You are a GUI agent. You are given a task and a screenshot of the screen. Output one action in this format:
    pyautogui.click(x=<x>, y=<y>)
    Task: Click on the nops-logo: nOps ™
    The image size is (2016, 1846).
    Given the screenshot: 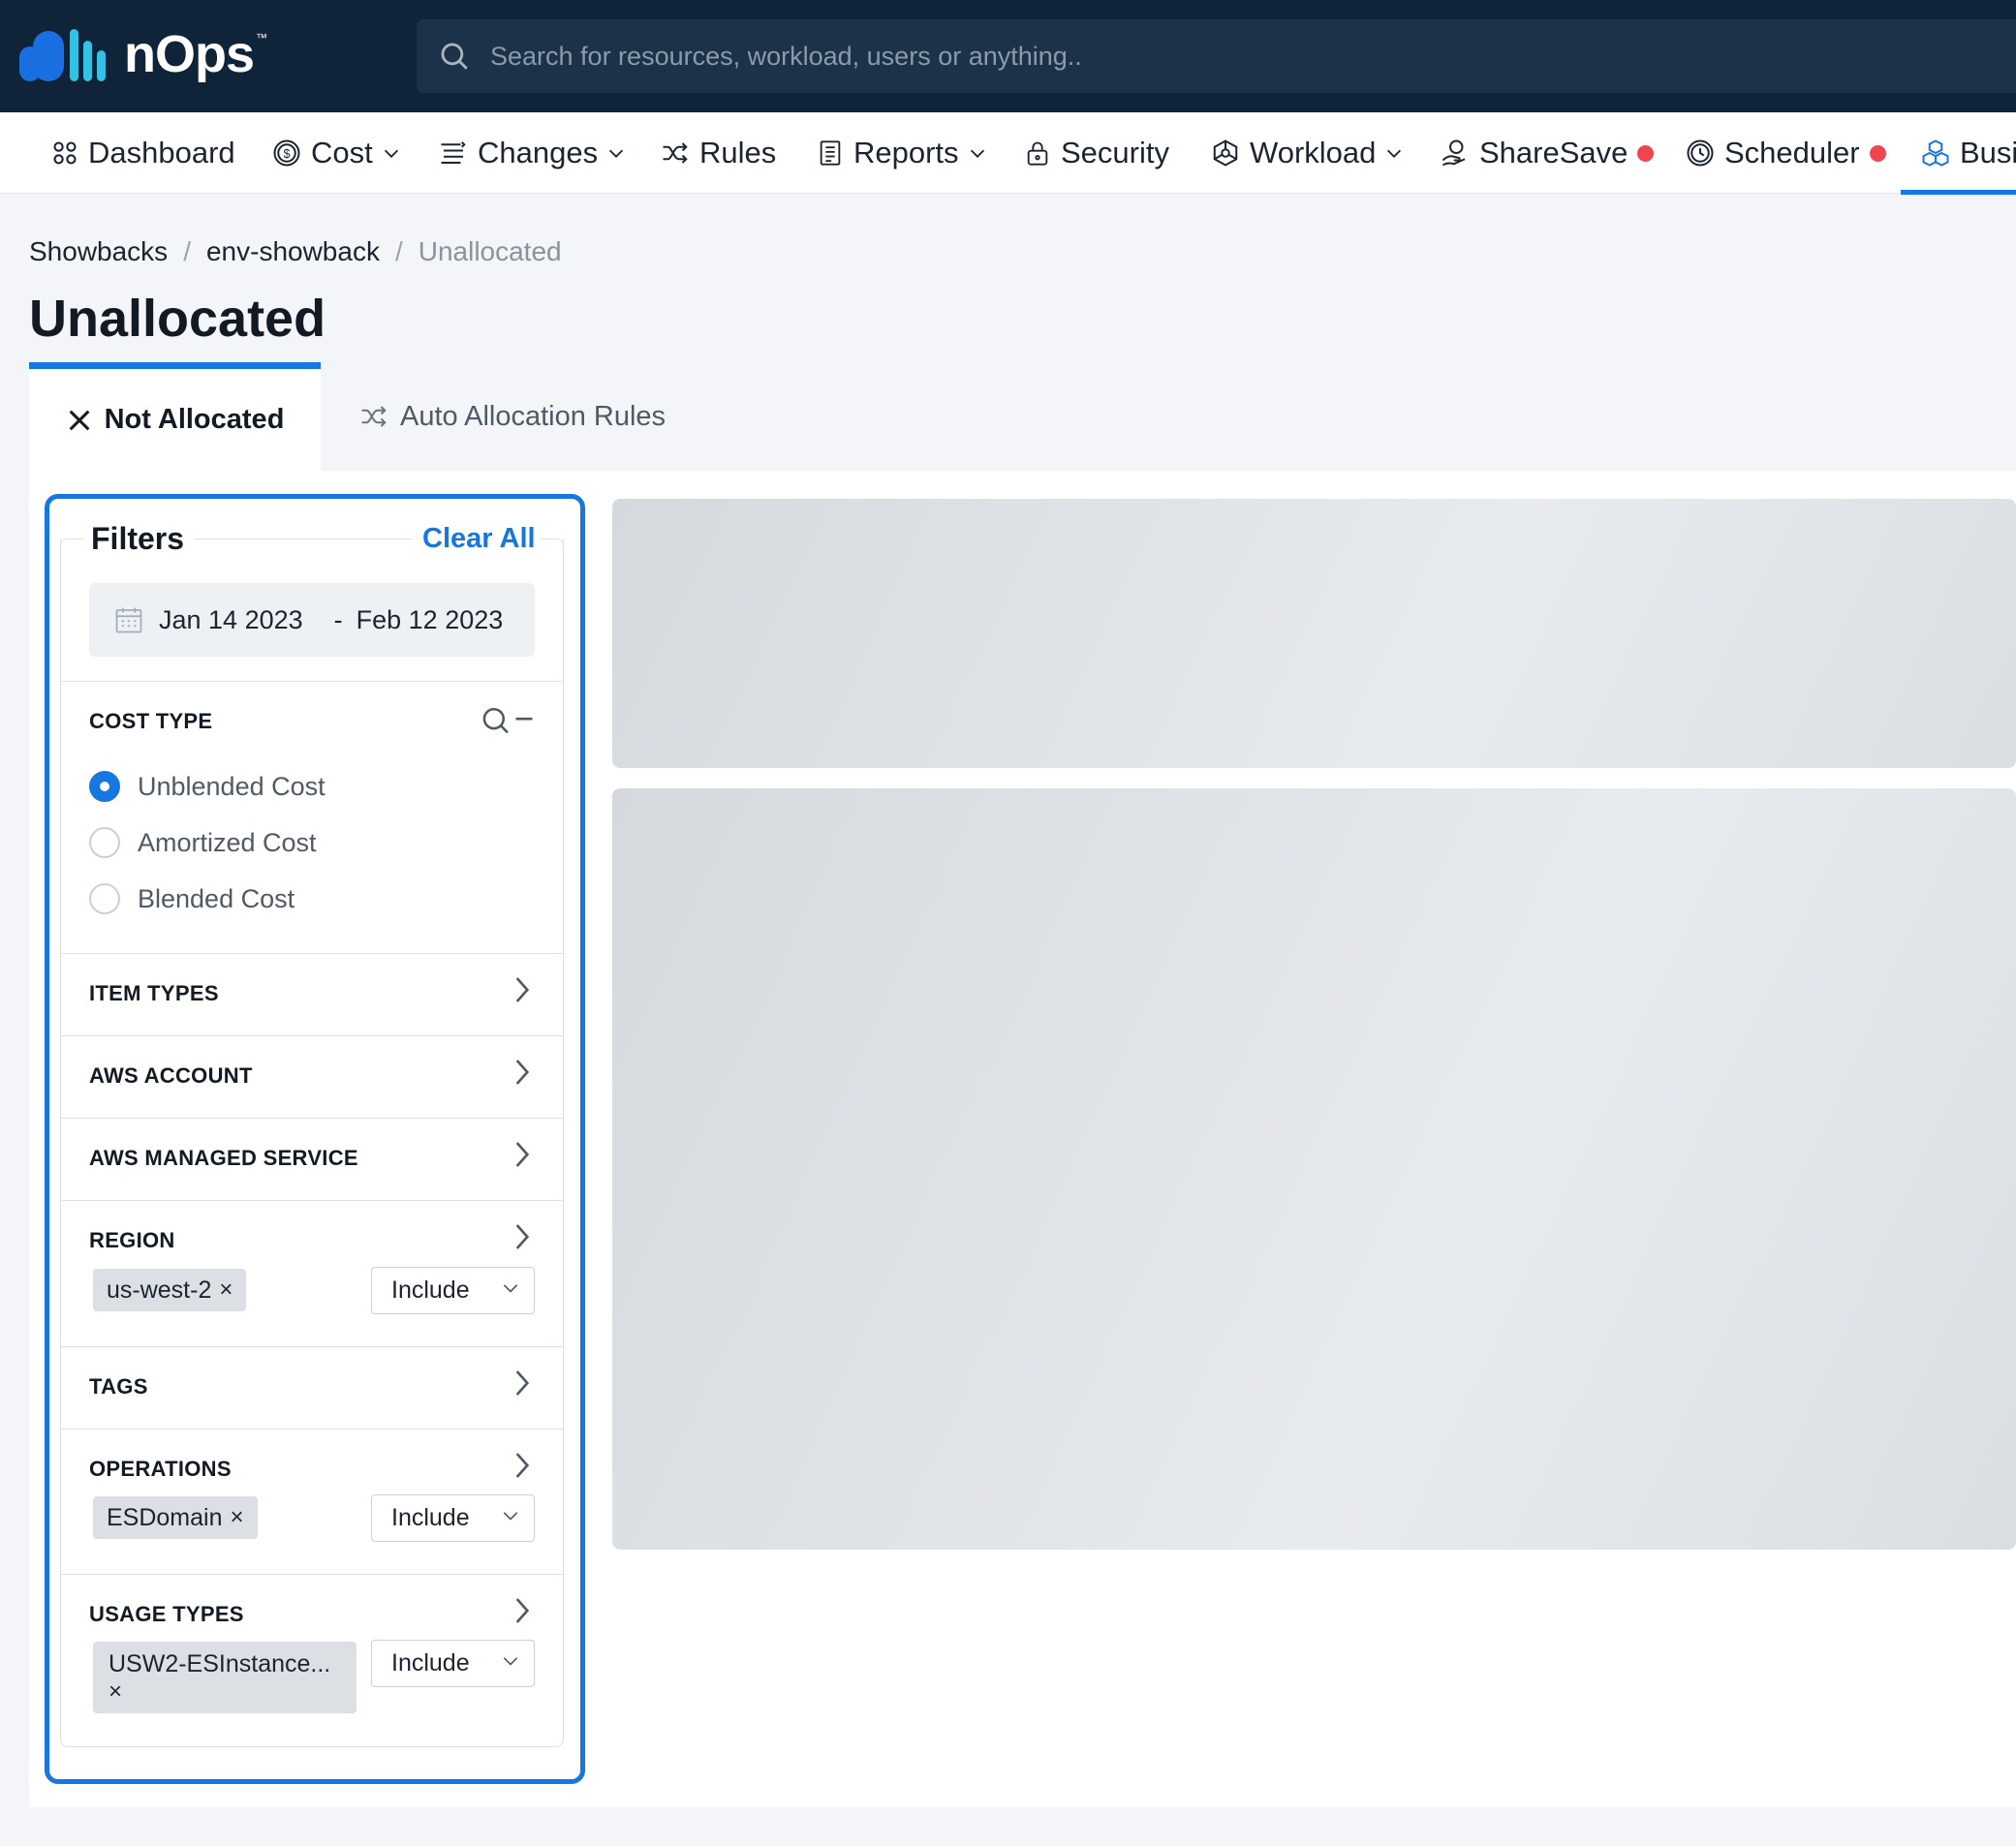 What is the action you would take?
    pyautogui.click(x=143, y=54)
    